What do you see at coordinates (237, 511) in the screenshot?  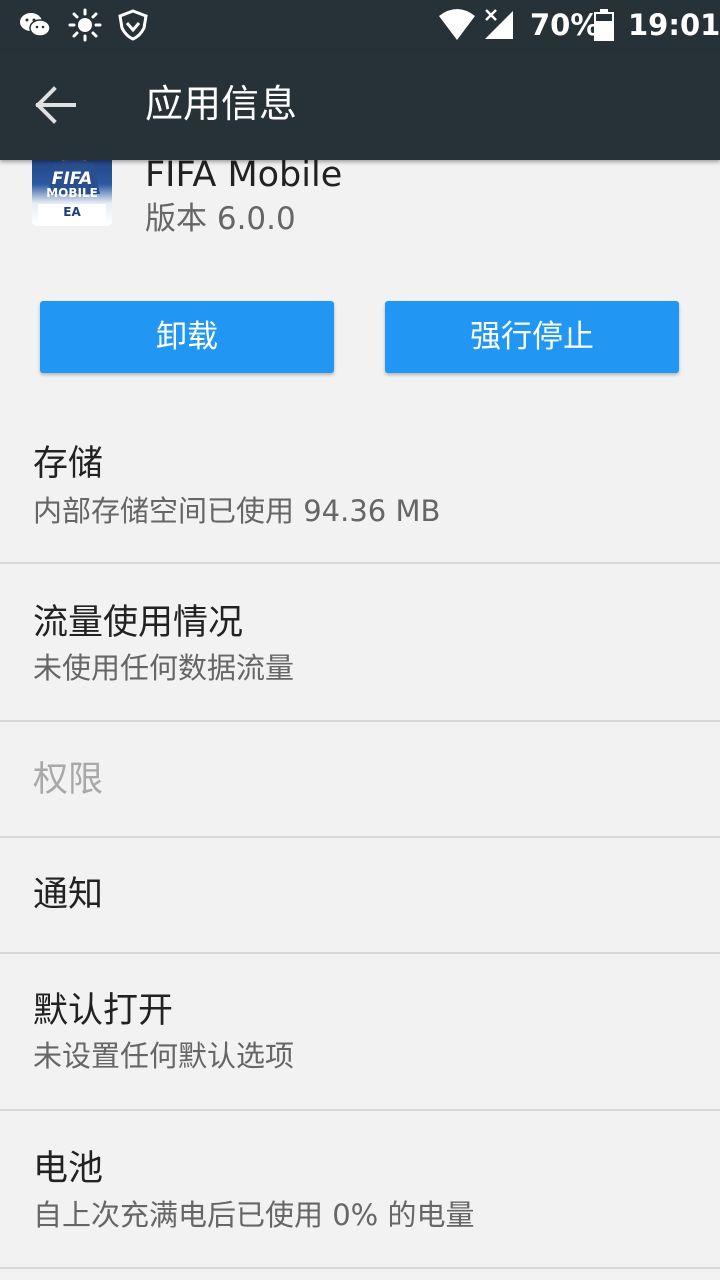 I see `storage-subtitle: 内部存储空间已使用 94.36 MB` at bounding box center [237, 511].